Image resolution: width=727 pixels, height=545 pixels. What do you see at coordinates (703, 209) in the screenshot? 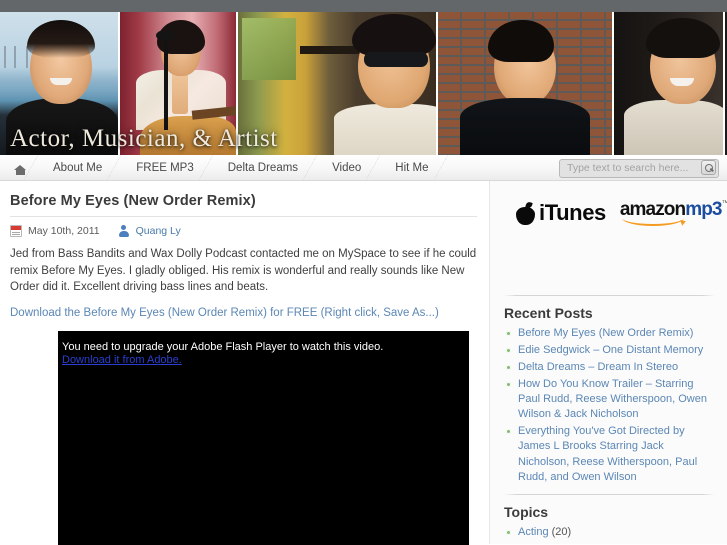
I see `amazon-word-mp3: mp3` at bounding box center [703, 209].